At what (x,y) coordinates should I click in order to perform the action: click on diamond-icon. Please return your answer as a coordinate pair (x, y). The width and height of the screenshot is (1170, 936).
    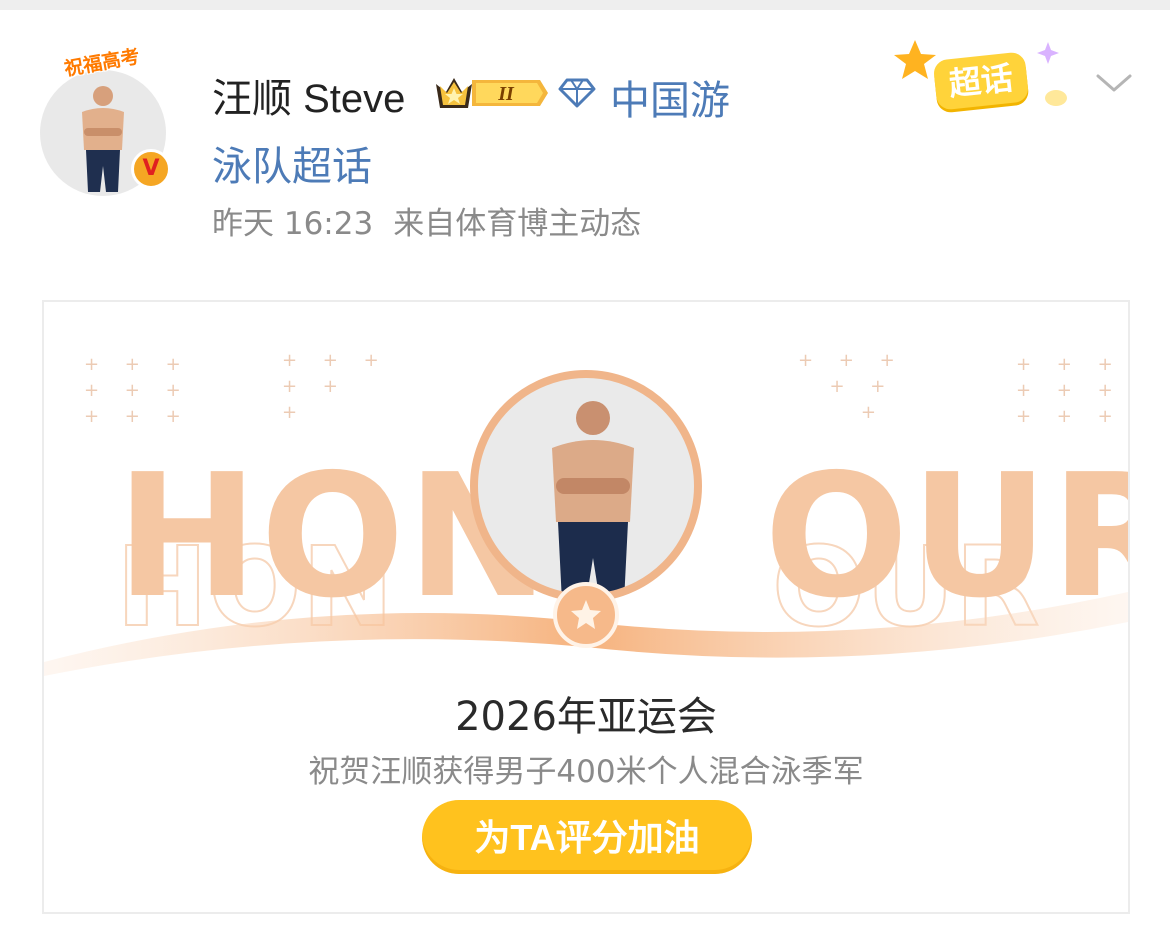
    Looking at the image, I should click on (577, 93).